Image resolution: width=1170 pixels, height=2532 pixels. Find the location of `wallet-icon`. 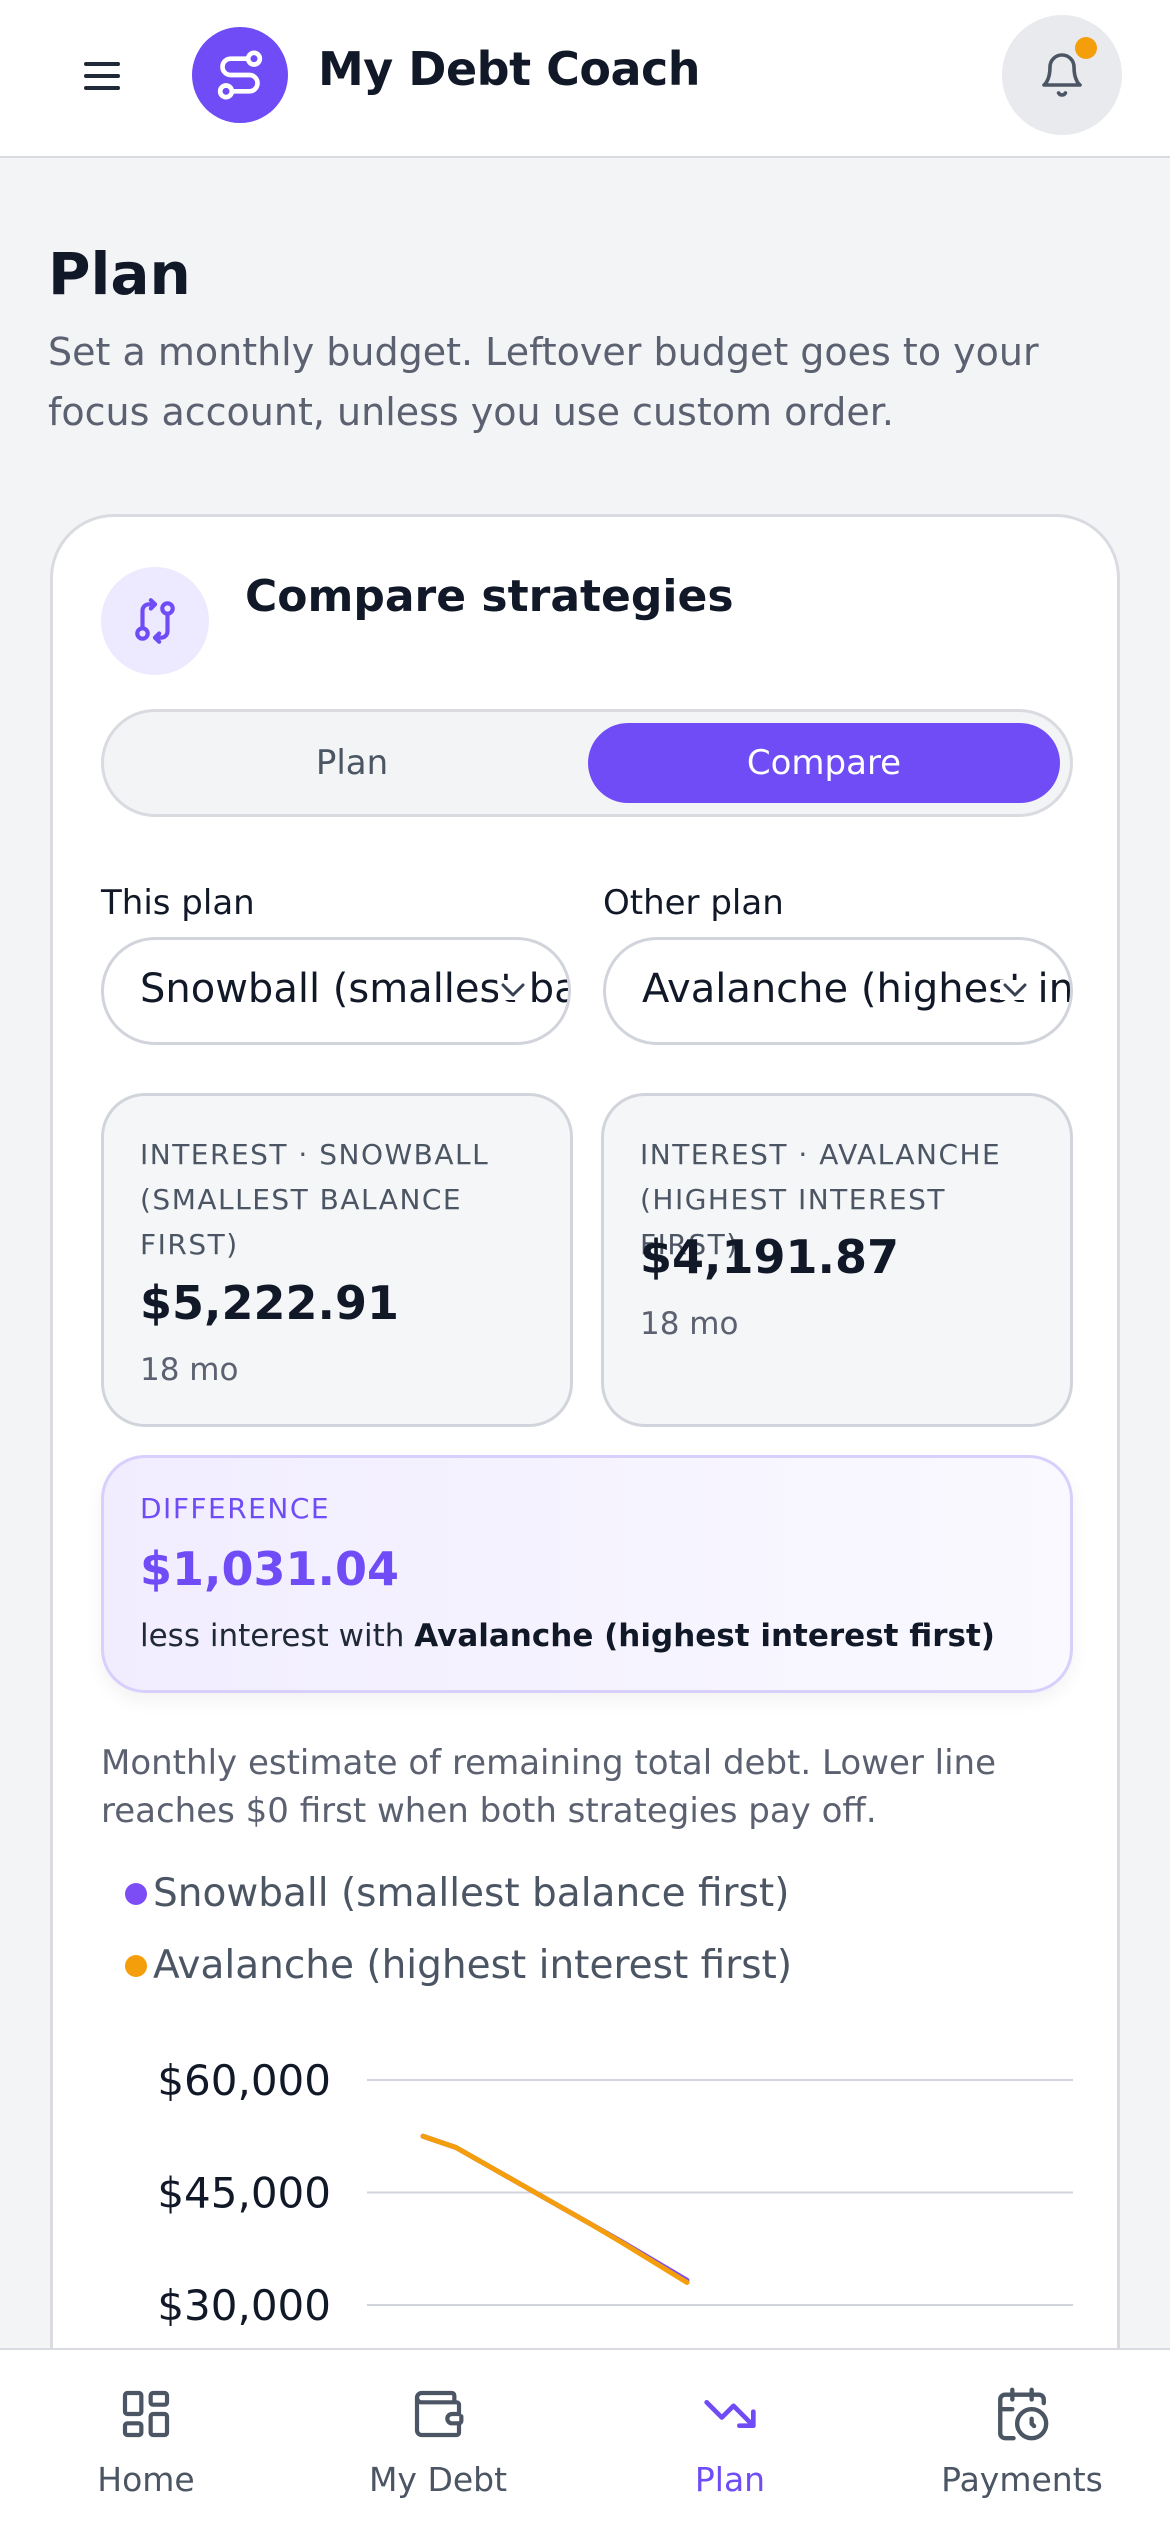

wallet-icon is located at coordinates (438, 2414).